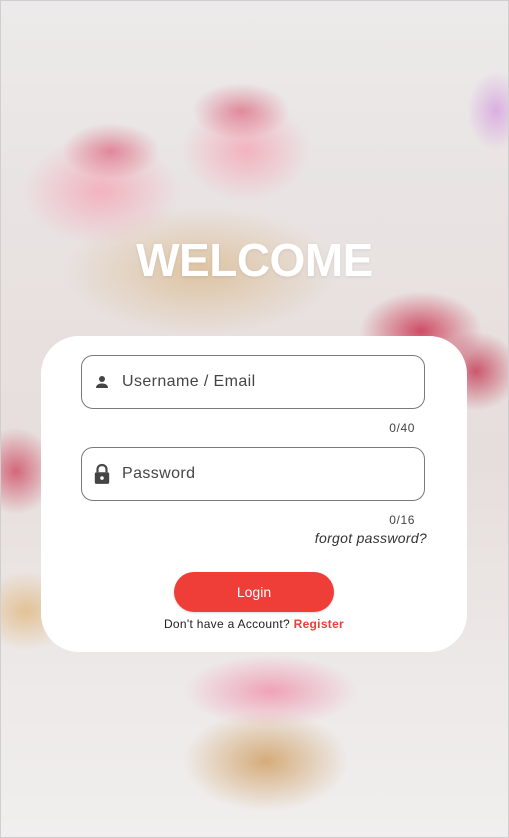 The image size is (509, 838). I want to click on login-button: Login, so click(254, 592).